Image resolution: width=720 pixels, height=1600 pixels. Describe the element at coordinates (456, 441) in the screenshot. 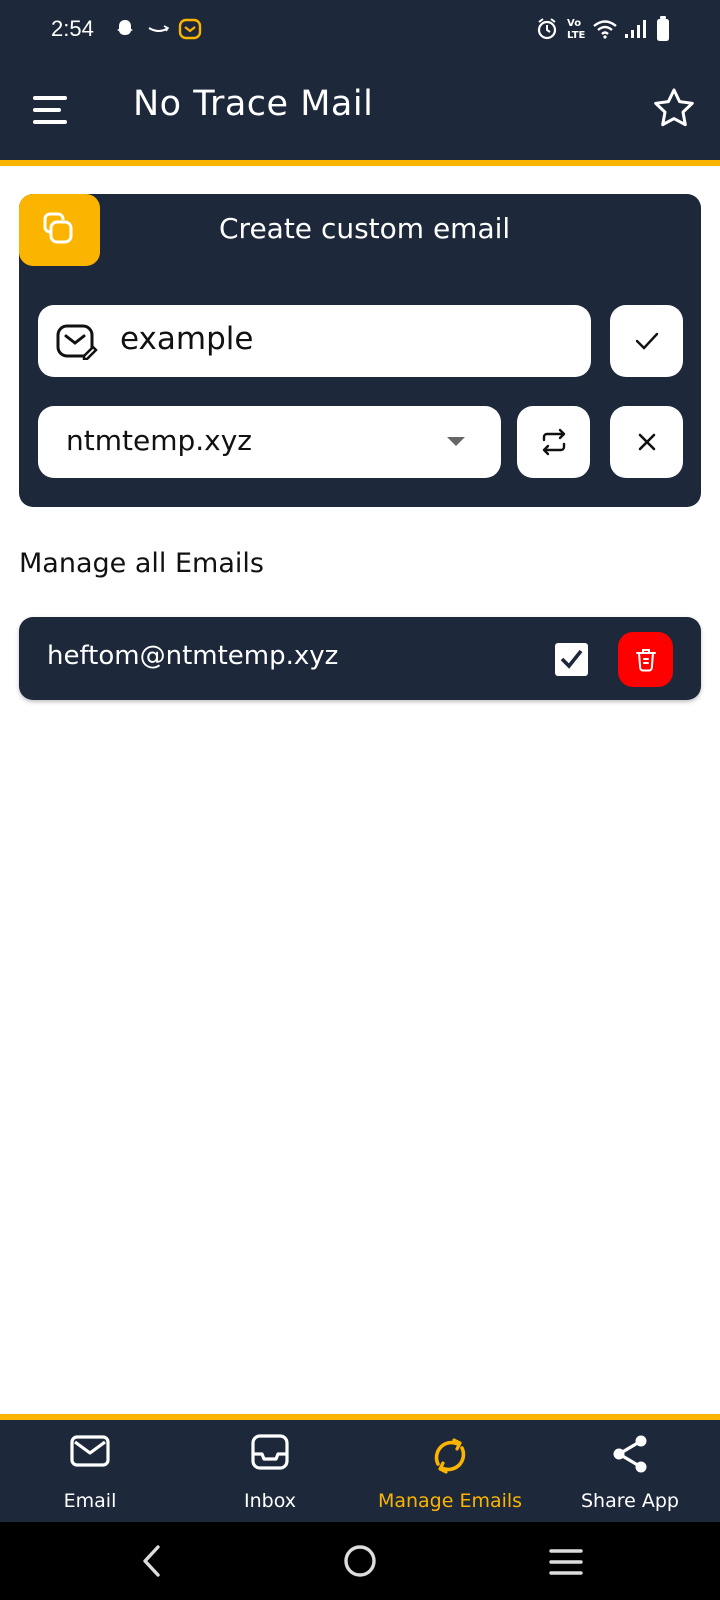

I see `dropdown-caret-icon` at that location.